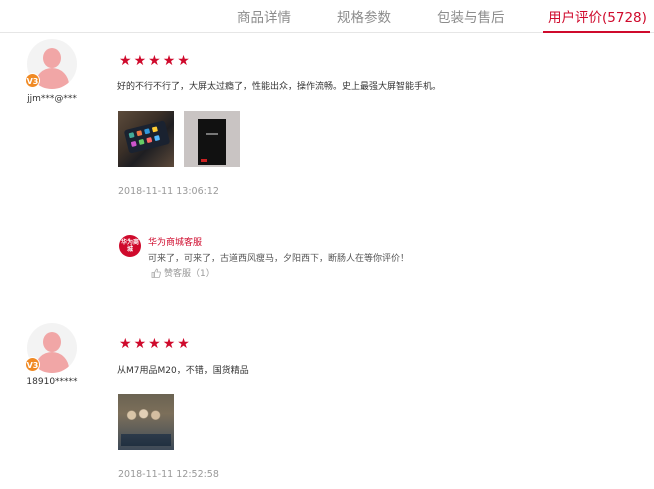 The height and width of the screenshot is (489, 654). What do you see at coordinates (156, 273) in the screenshot?
I see `thumbs-up-icon` at bounding box center [156, 273].